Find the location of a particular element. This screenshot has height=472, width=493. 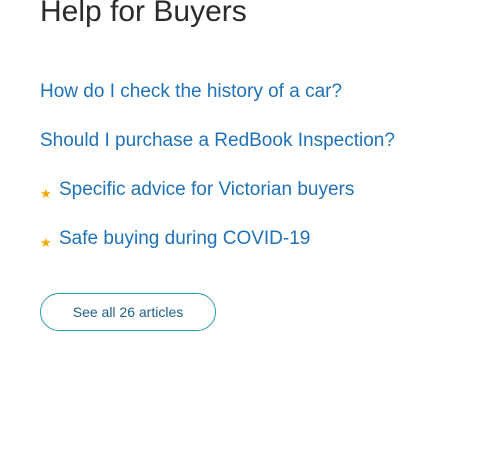

article-link-victorian-buyers: Specific advice for Victorian buyers is located at coordinates (206, 190).